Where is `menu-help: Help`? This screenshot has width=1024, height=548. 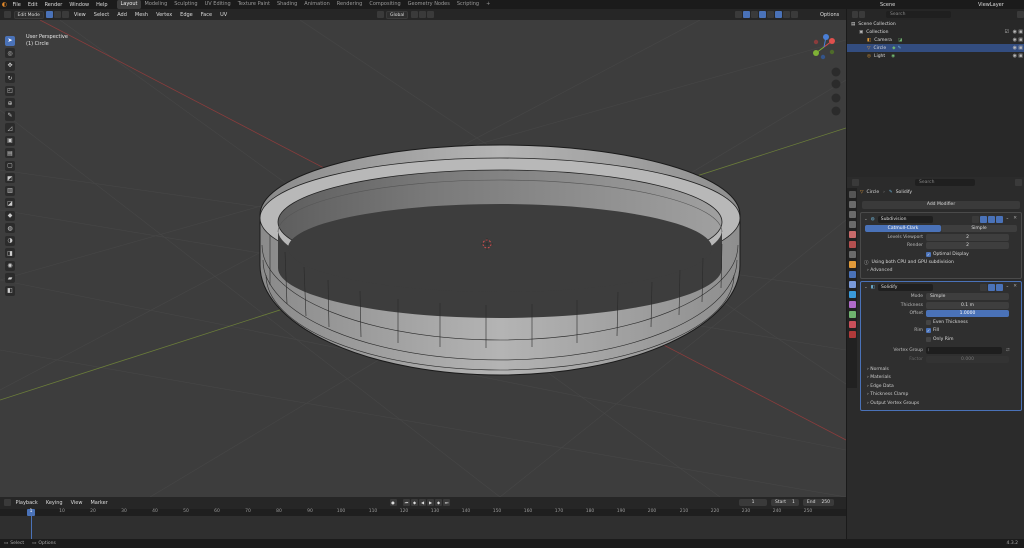 menu-help: Help is located at coordinates (102, 5).